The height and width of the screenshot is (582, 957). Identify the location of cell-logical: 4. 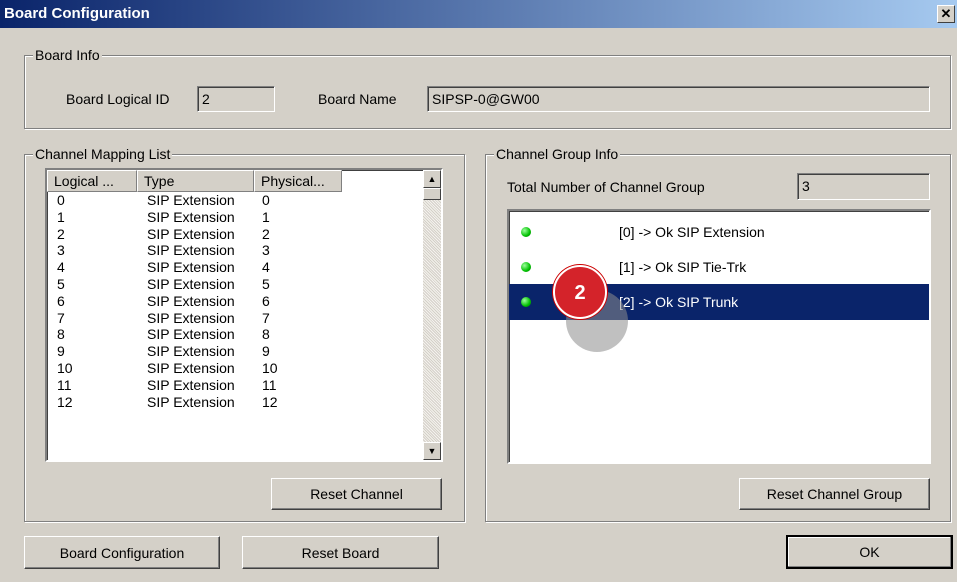
(61, 267).